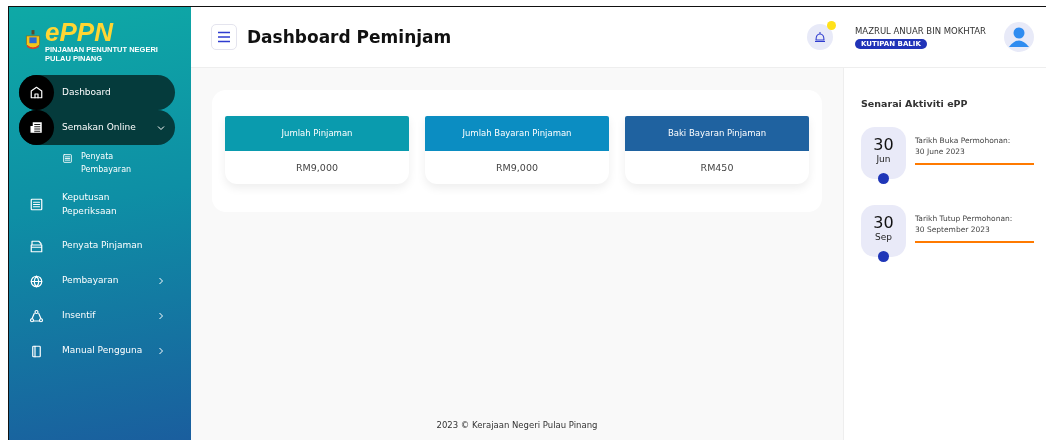  Describe the element at coordinates (80, 32) in the screenshot. I see `logo-text: ePPN` at that location.